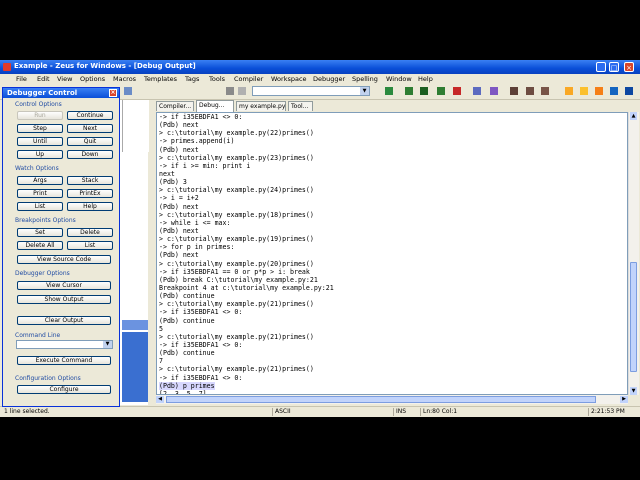 This screenshot has width=640, height=480. I want to click on arrow-down-icon, so click(424, 91).